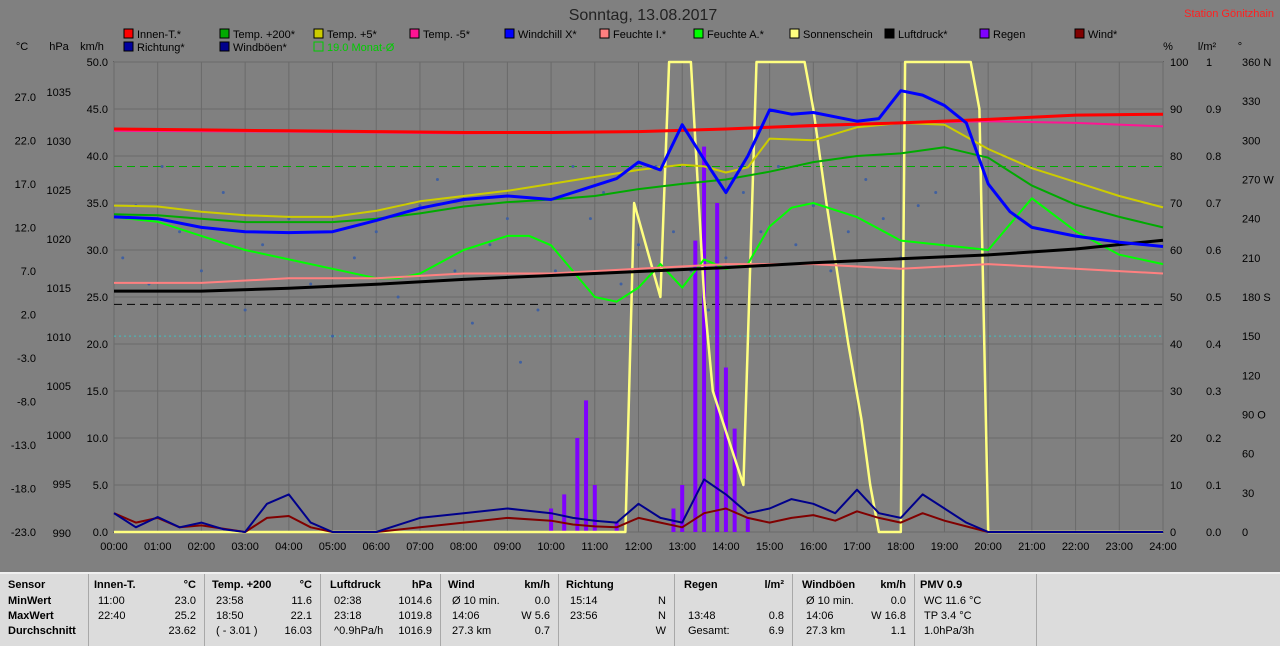  What do you see at coordinates (1251, 337) in the screenshot?
I see `direction-tick: 150` at bounding box center [1251, 337].